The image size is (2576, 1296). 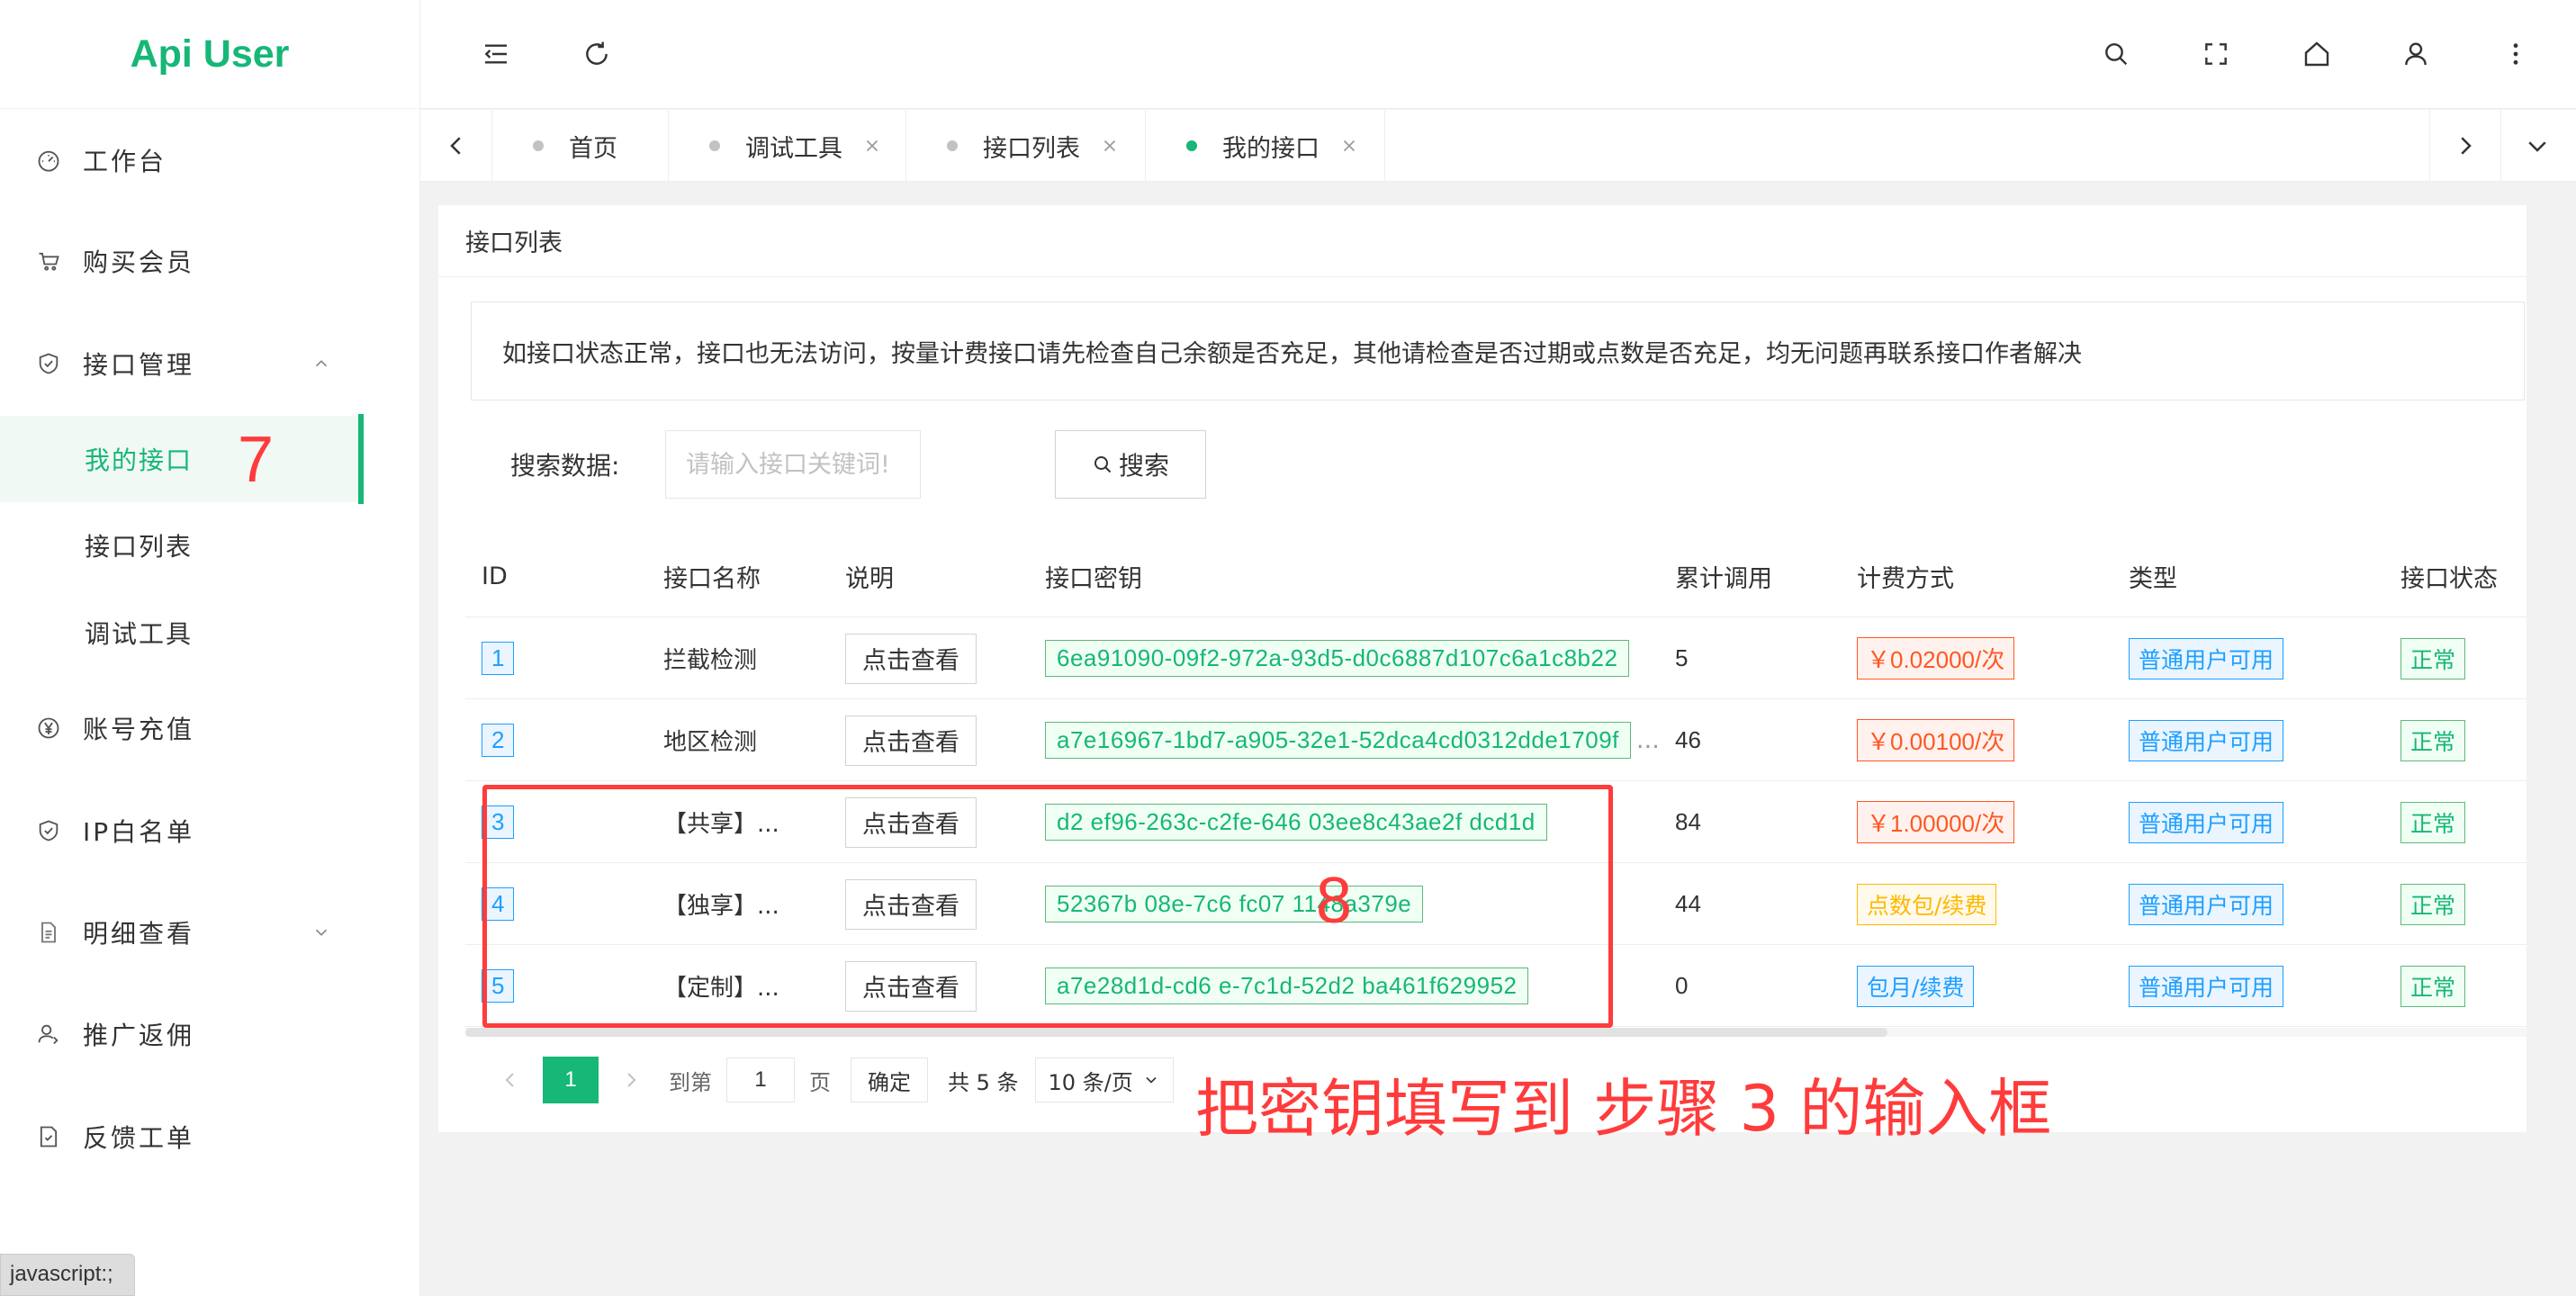 What do you see at coordinates (2449, 579) in the screenshot?
I see `column-header: 接口状态` at bounding box center [2449, 579].